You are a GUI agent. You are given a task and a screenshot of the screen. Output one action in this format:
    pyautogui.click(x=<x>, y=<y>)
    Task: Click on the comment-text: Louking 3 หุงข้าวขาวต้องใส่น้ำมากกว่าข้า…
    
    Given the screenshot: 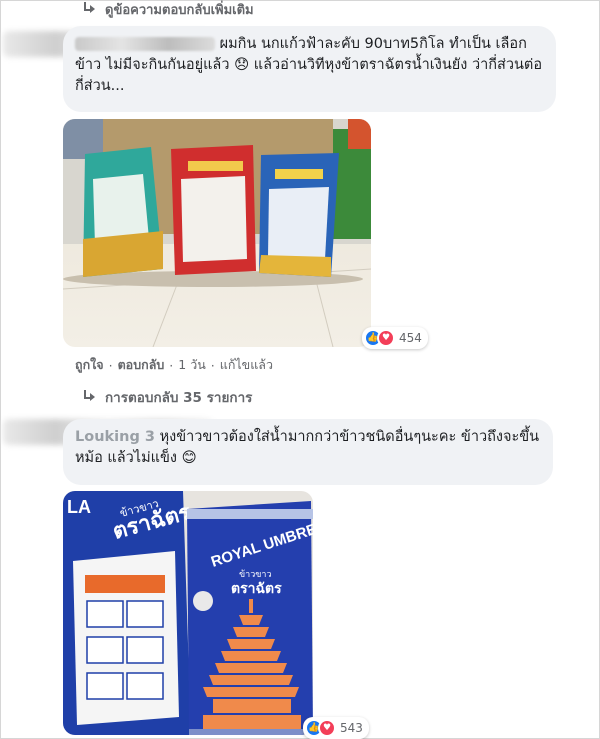 What is the action you would take?
    pyautogui.click(x=307, y=447)
    